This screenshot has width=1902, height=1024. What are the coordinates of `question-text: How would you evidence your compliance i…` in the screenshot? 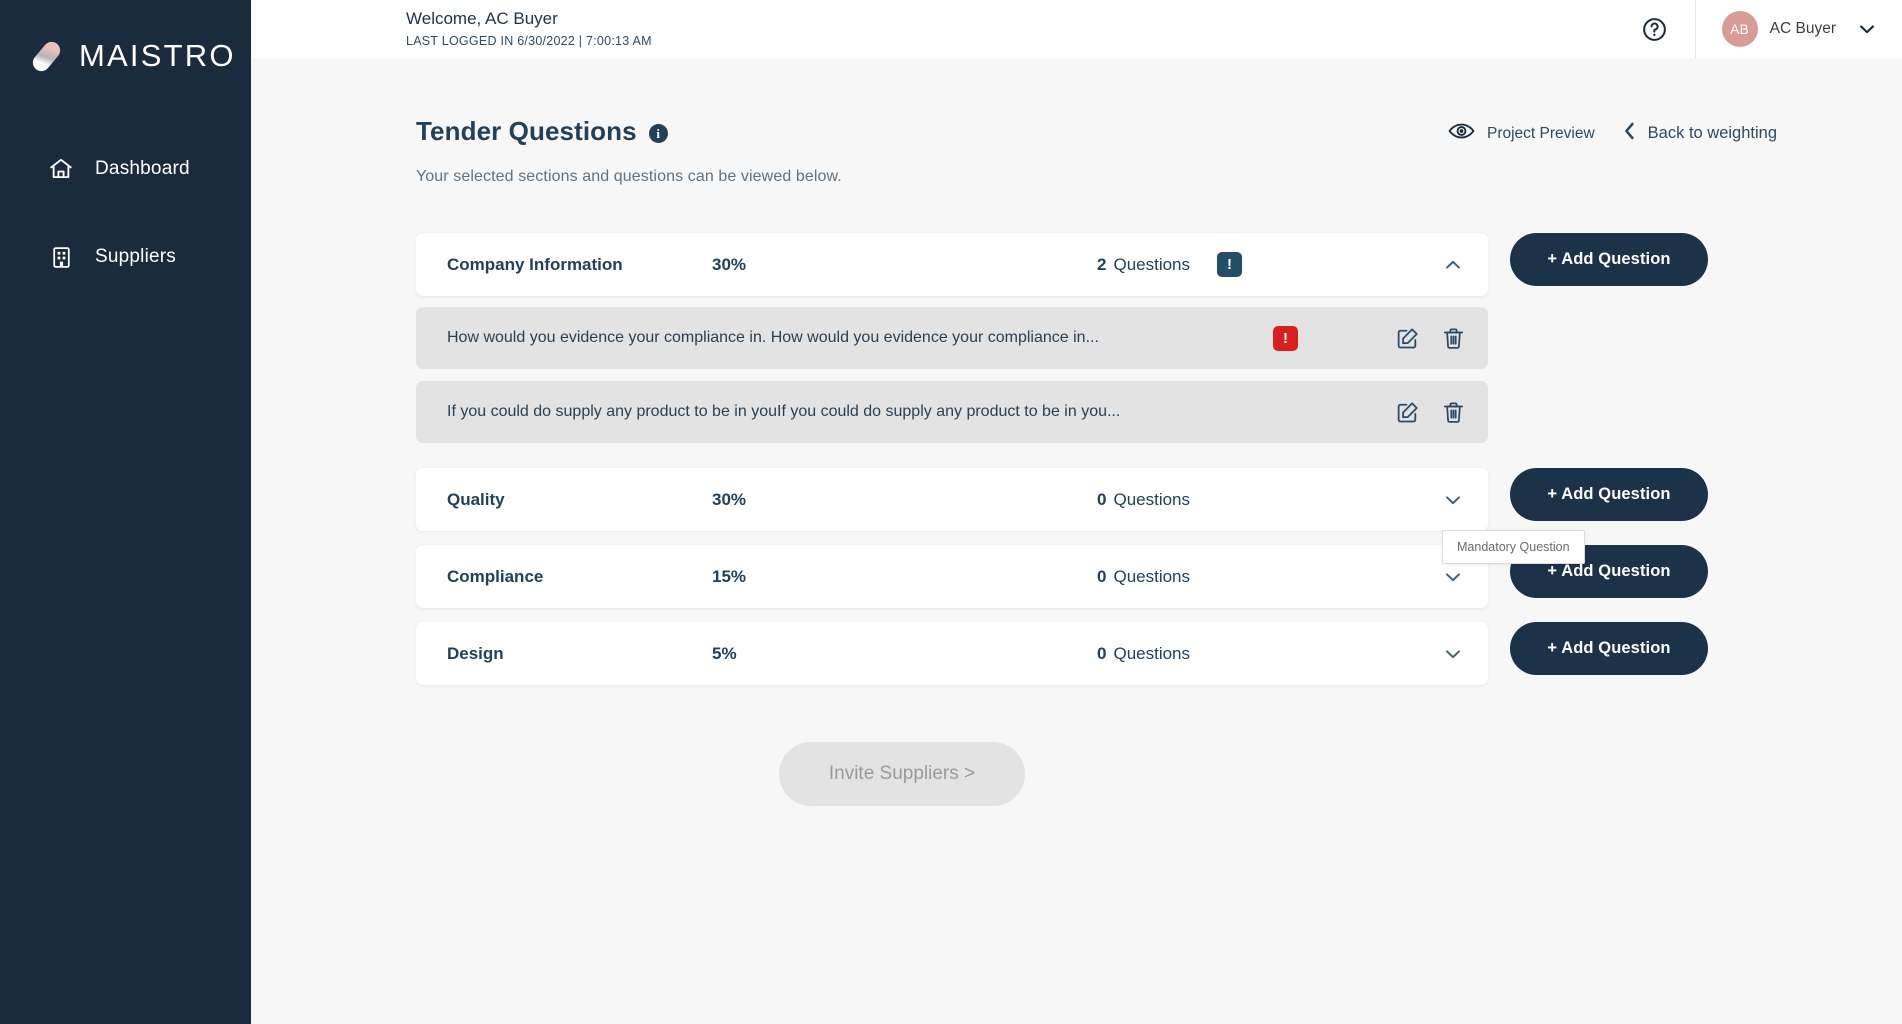 It's located at (773, 337).